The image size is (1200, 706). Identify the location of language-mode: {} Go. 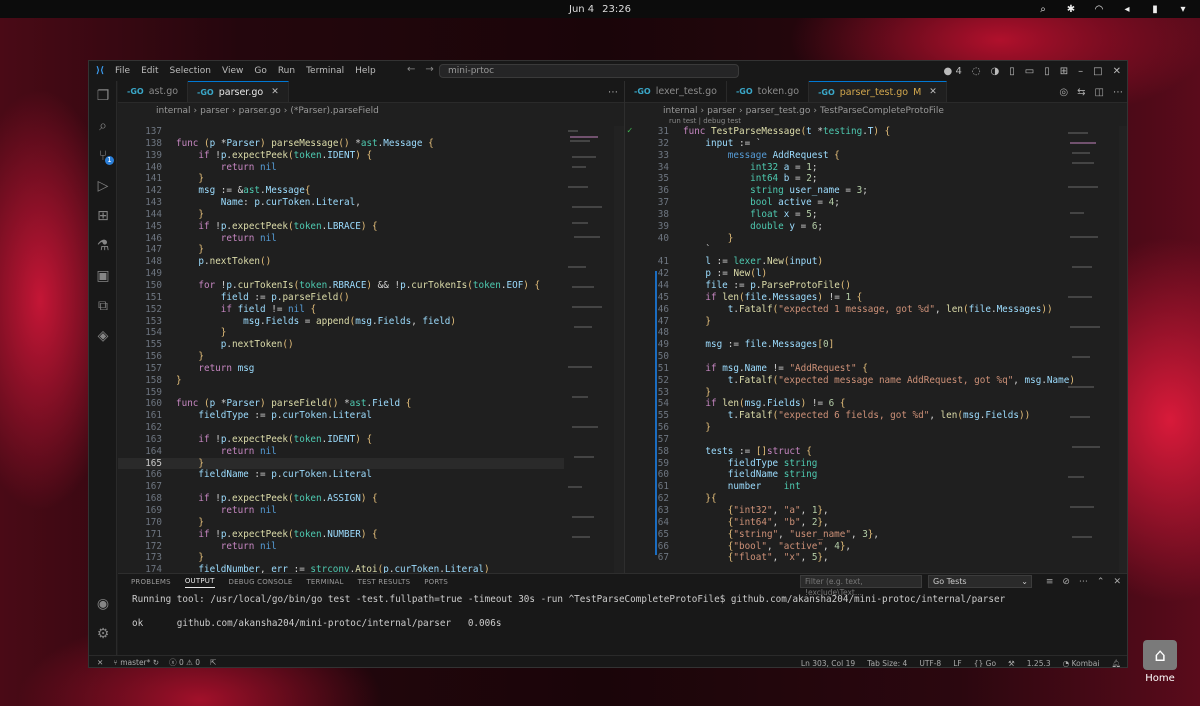
(985, 663).